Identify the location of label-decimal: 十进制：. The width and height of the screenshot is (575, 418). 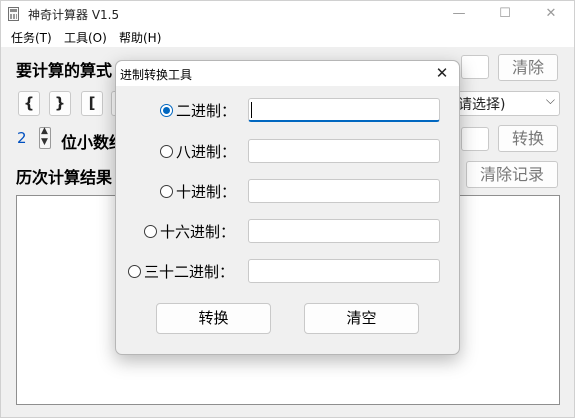
(206, 192).